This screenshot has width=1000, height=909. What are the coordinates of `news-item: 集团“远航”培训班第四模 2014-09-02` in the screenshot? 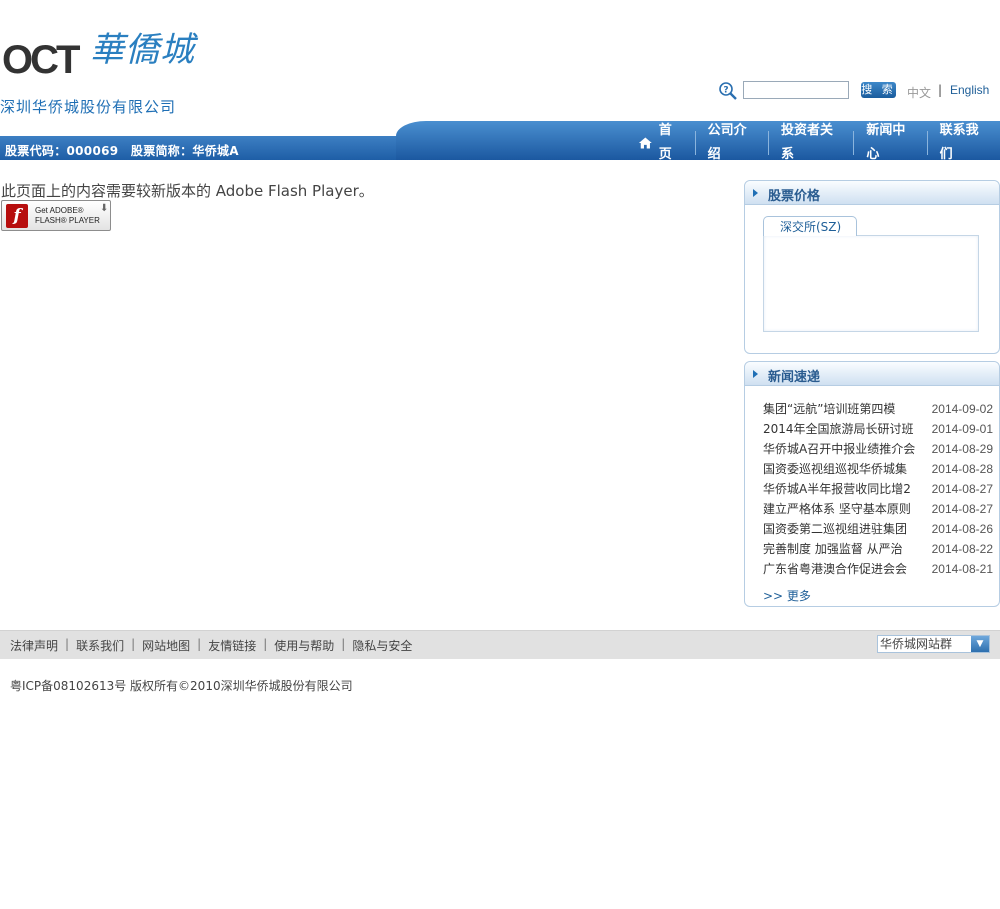 It's located at (878, 409).